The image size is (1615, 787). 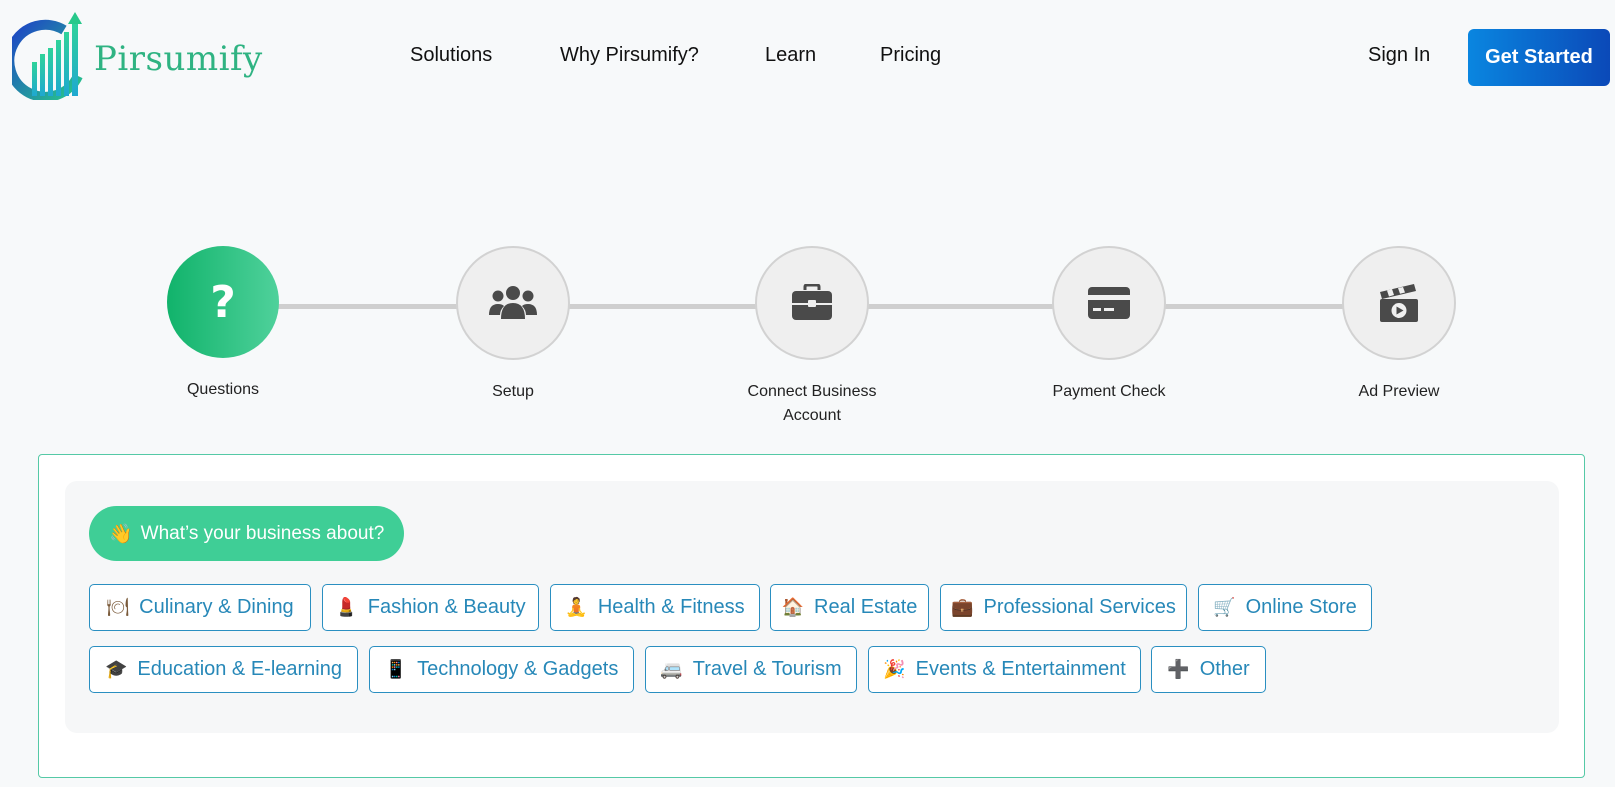 I want to click on step-setup: Setup, so click(x=513, y=325).